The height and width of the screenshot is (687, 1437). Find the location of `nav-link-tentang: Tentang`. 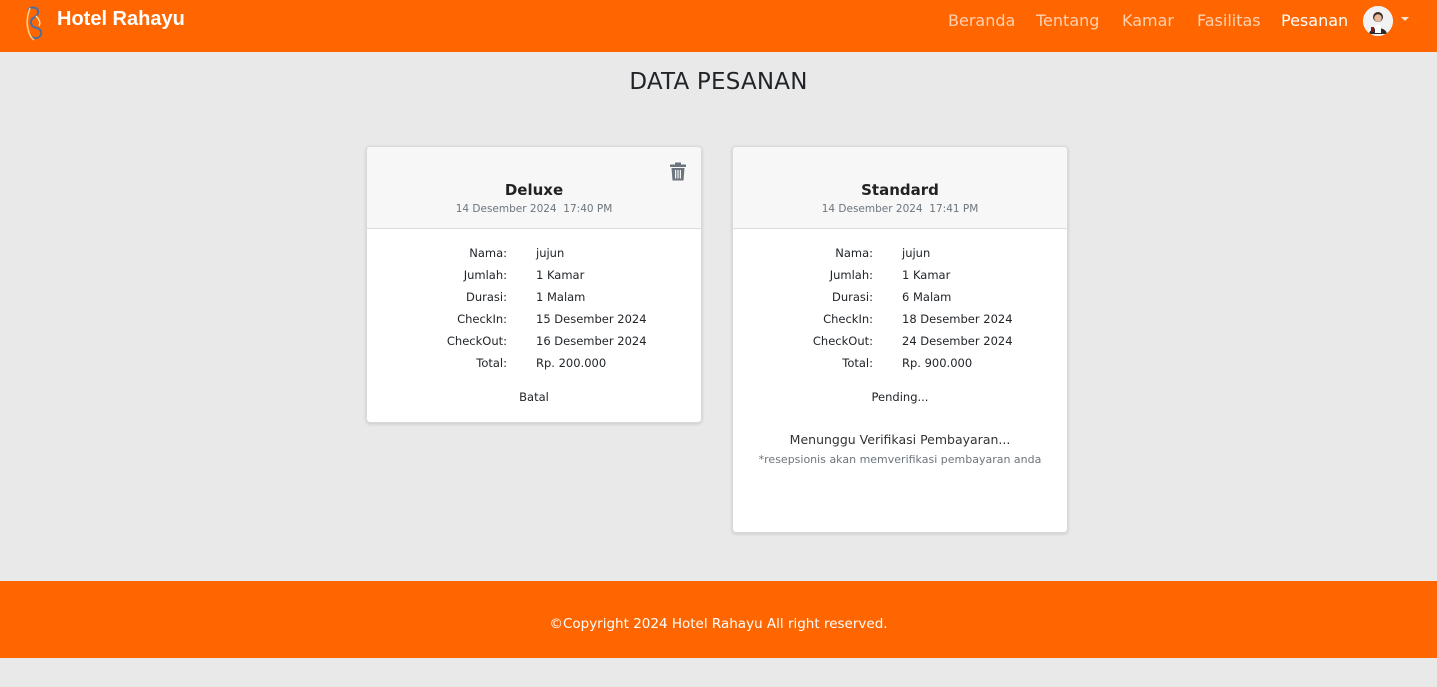

nav-link-tentang: Tentang is located at coordinates (1067, 20).